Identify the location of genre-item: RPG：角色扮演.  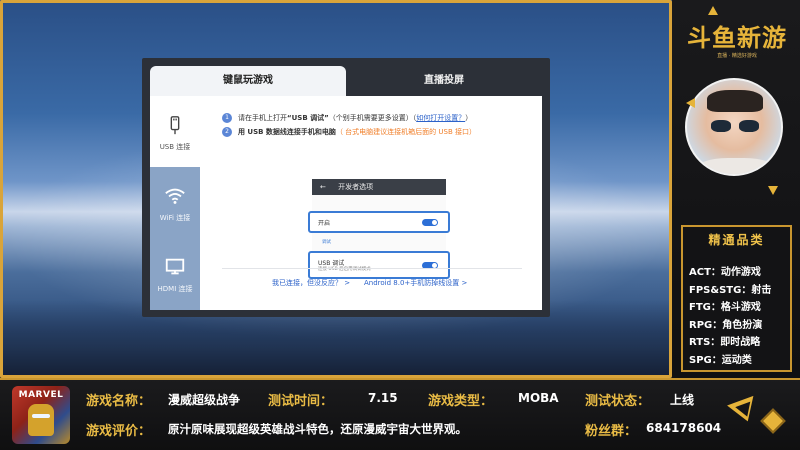
(726, 325).